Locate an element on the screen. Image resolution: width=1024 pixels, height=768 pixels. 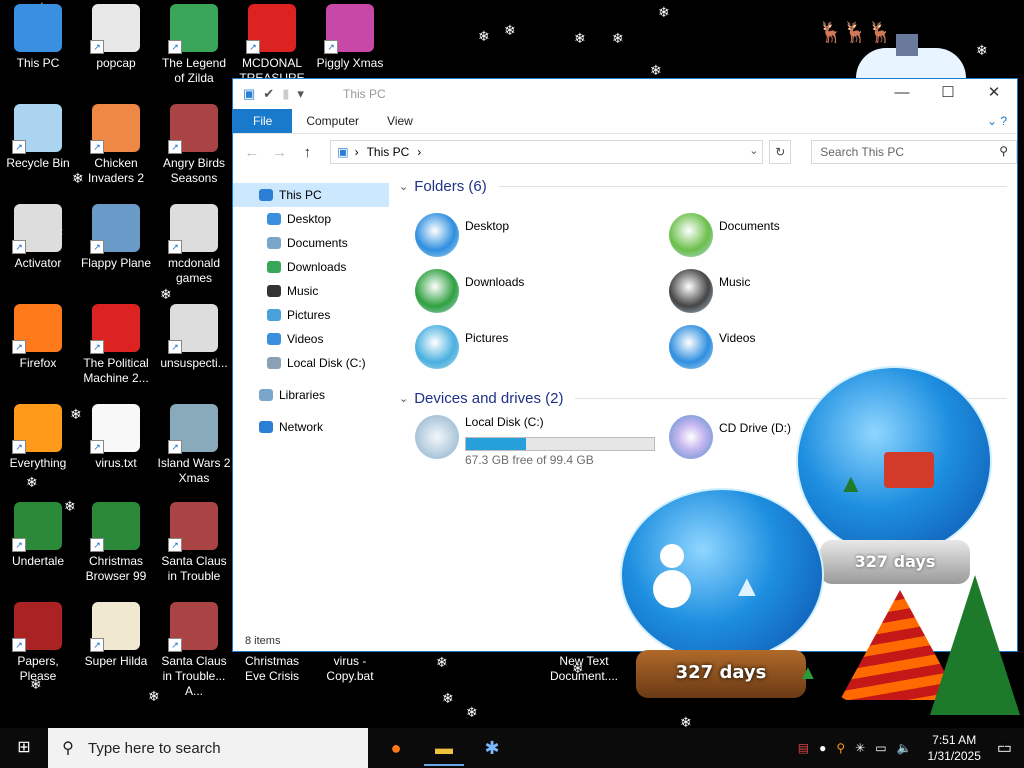
desktop-icon: ↗ virus.txt is located at coordinates (116, 437).